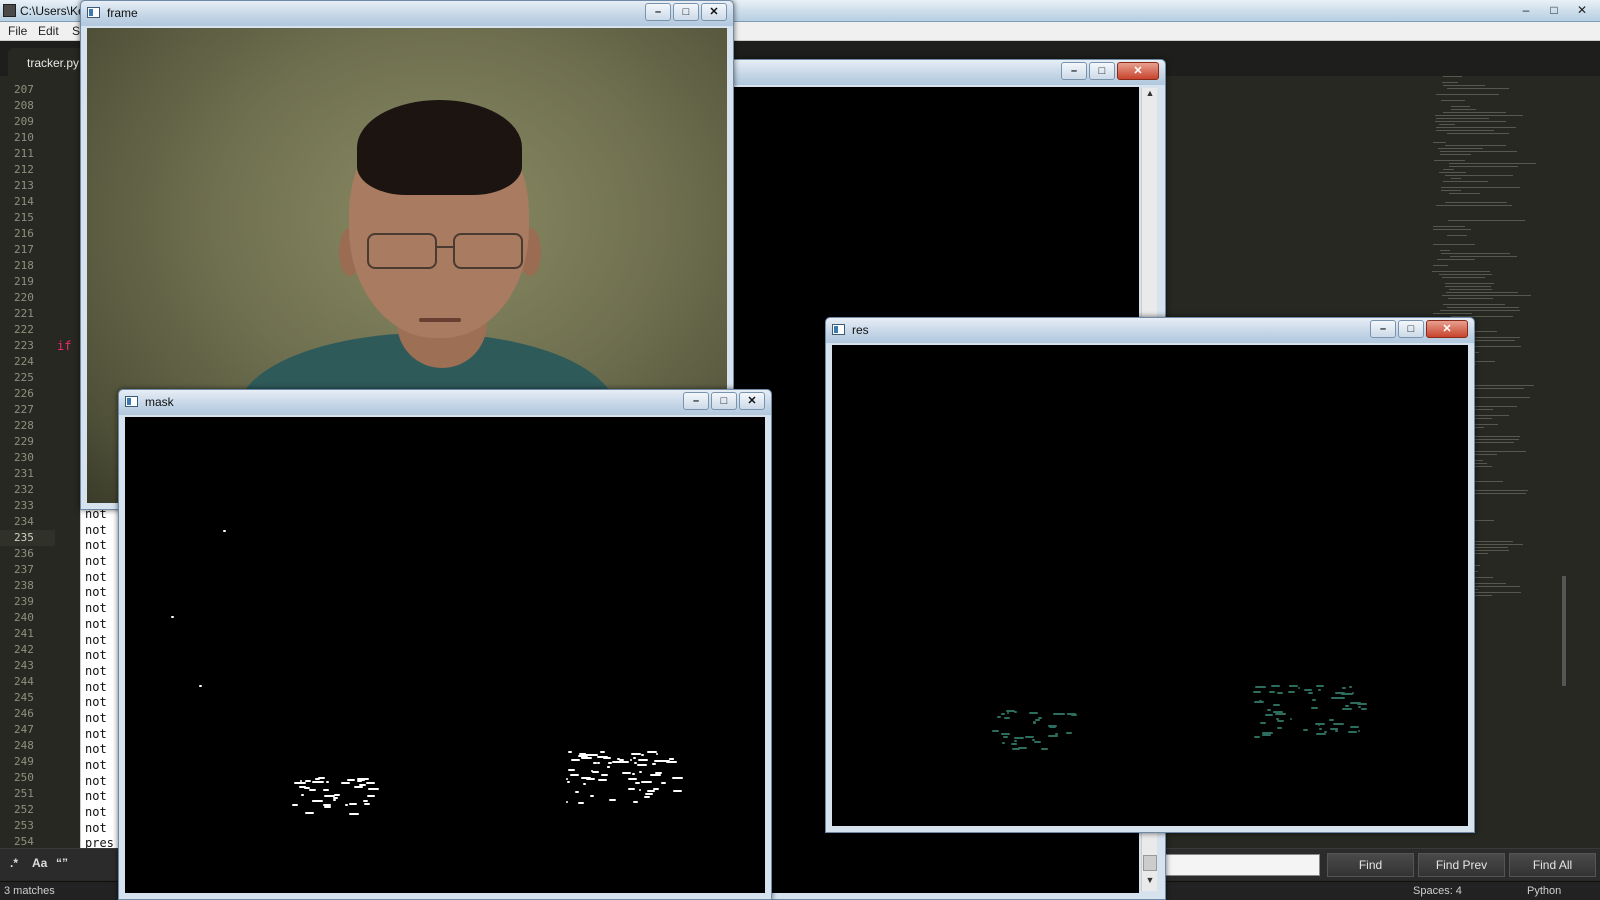 The width and height of the screenshot is (1600, 900). I want to click on frame-window-titlebar: frame – □ ✕, so click(407, 13).